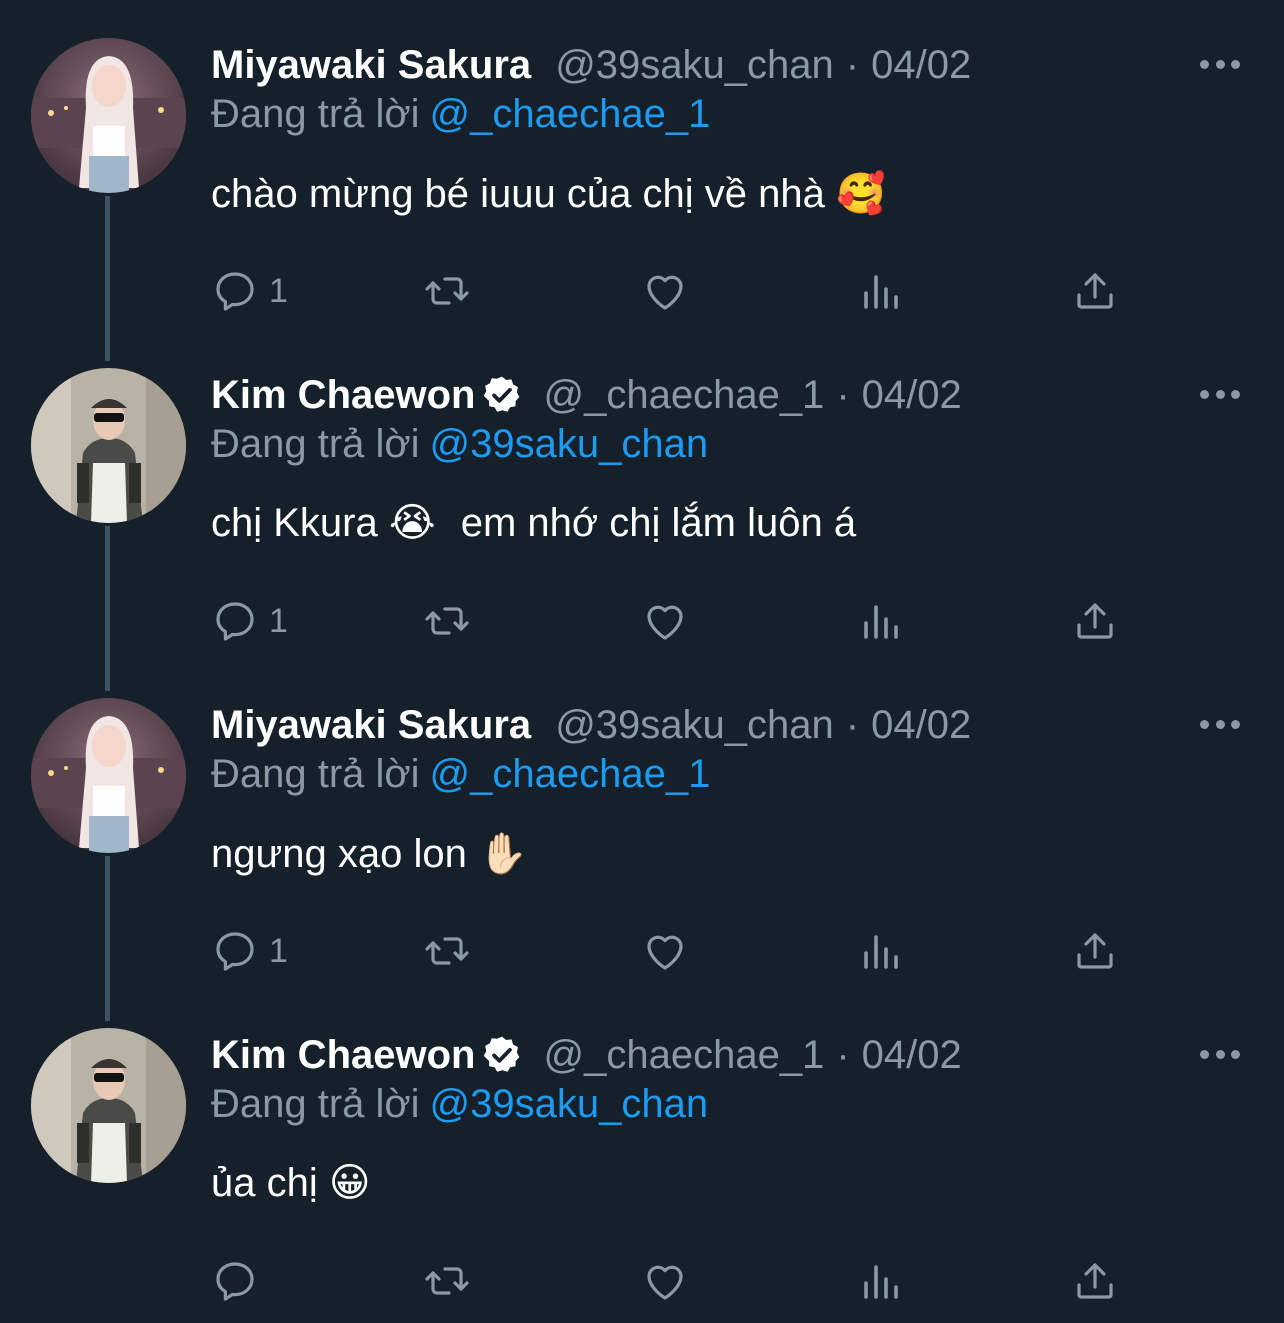 This screenshot has width=1284, height=1323. What do you see at coordinates (264, 1183) in the screenshot?
I see `tweet-text-content: ủa chị` at bounding box center [264, 1183].